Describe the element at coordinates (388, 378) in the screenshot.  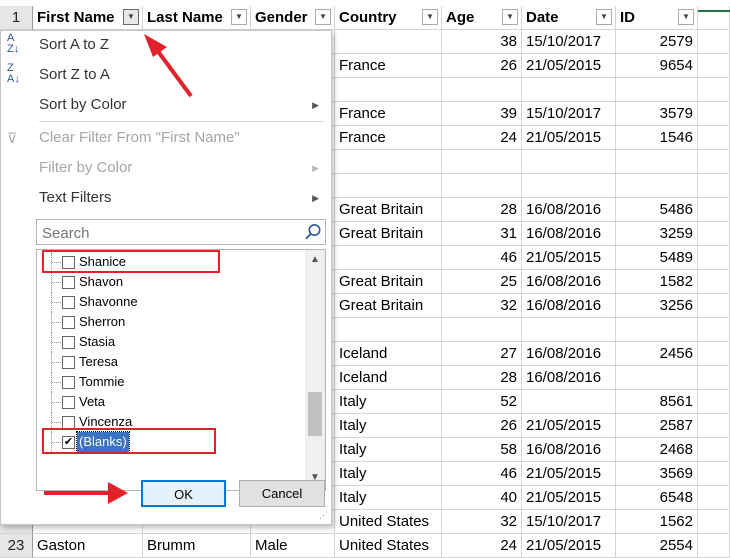
I see `table-cell: Iceland` at that location.